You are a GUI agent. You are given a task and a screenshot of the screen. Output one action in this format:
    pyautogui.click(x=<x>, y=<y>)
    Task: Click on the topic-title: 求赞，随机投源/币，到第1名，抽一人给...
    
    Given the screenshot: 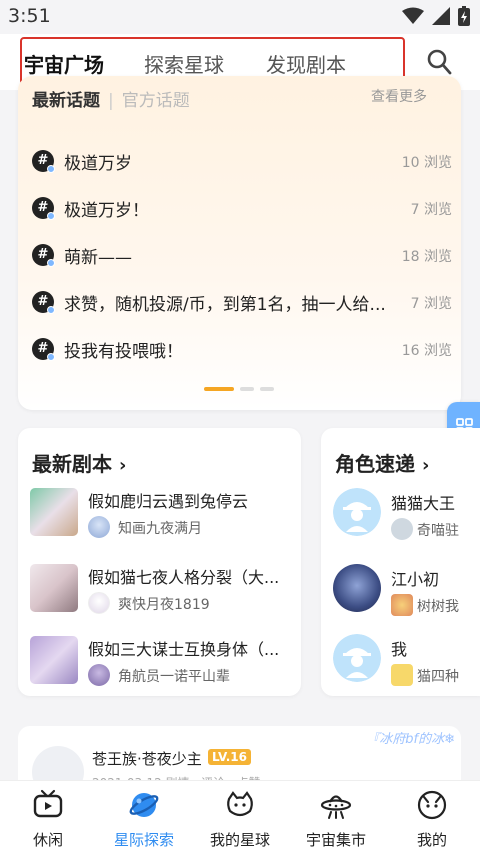 What is the action you would take?
    pyautogui.click(x=225, y=305)
    